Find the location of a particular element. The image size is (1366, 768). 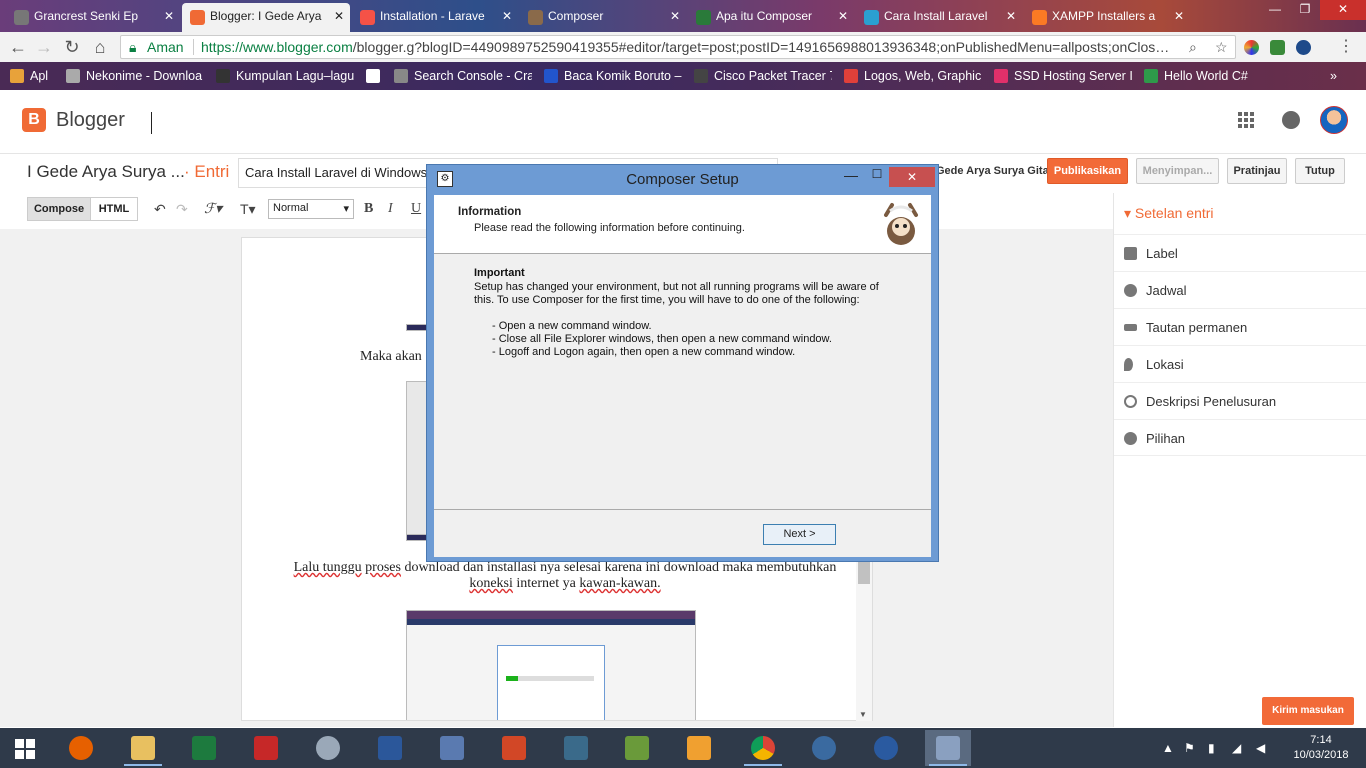

bookmark-star-icon: ☆ is located at coordinates (1221, 47).